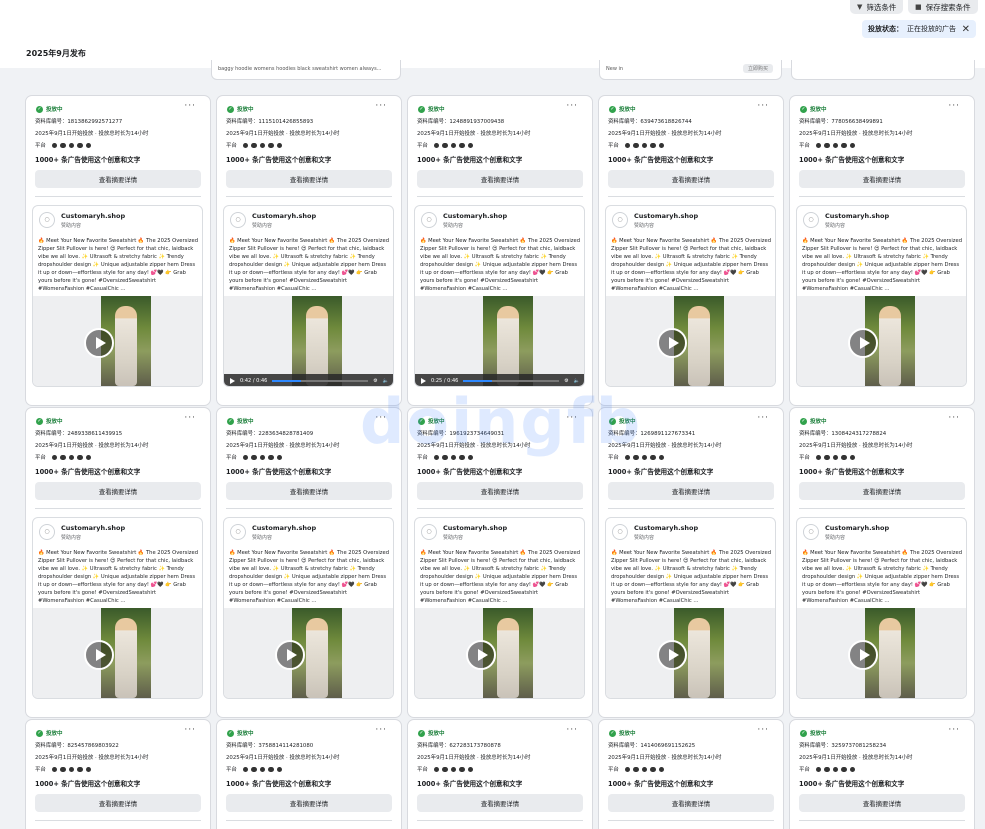 The image size is (985, 829). Describe the element at coordinates (948, 7) in the screenshot. I see `save-search-label: 保存搜索条件` at that location.